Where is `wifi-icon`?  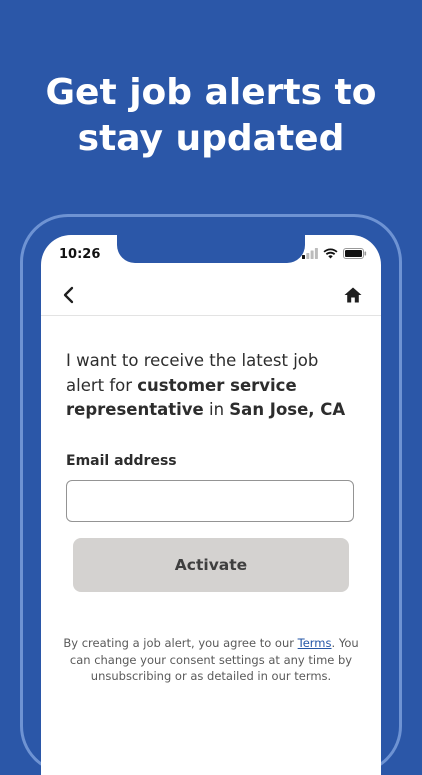 wifi-icon is located at coordinates (330, 253).